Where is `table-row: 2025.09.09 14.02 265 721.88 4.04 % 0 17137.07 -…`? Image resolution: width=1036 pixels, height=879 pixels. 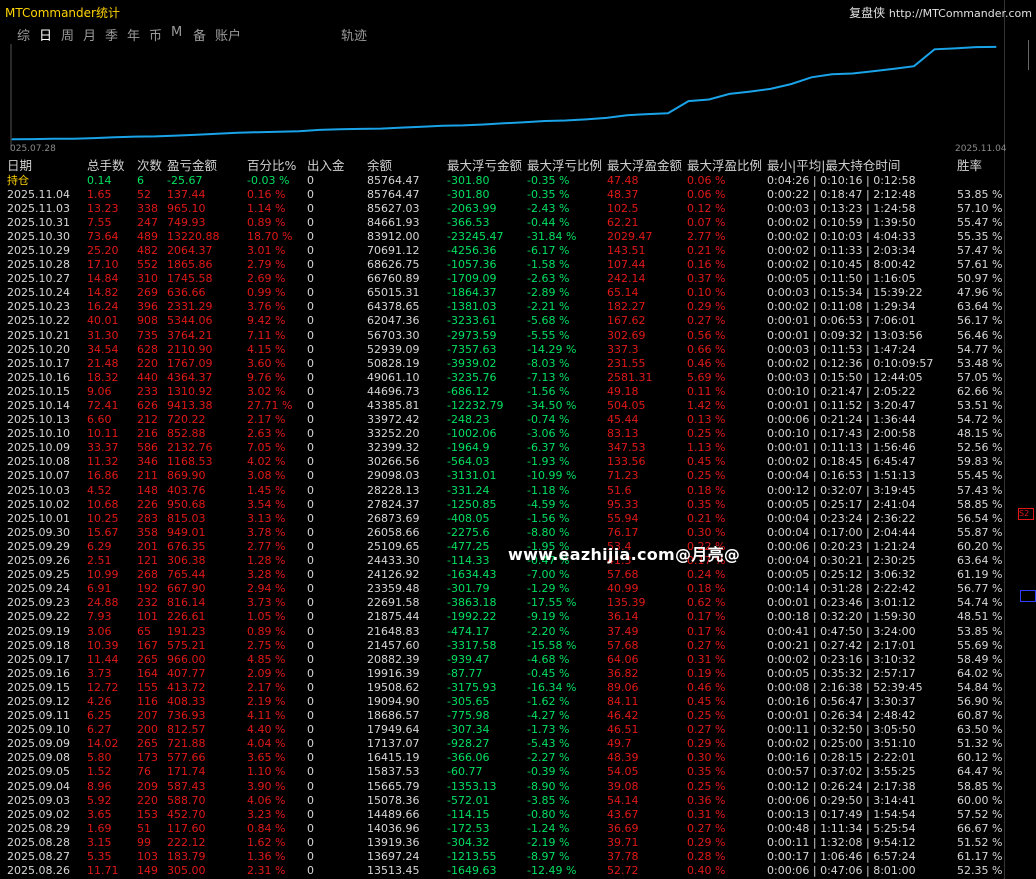 table-row: 2025.09.09 14.02 265 721.88 4.04 % 0 17137.07 -… is located at coordinates (504, 744).